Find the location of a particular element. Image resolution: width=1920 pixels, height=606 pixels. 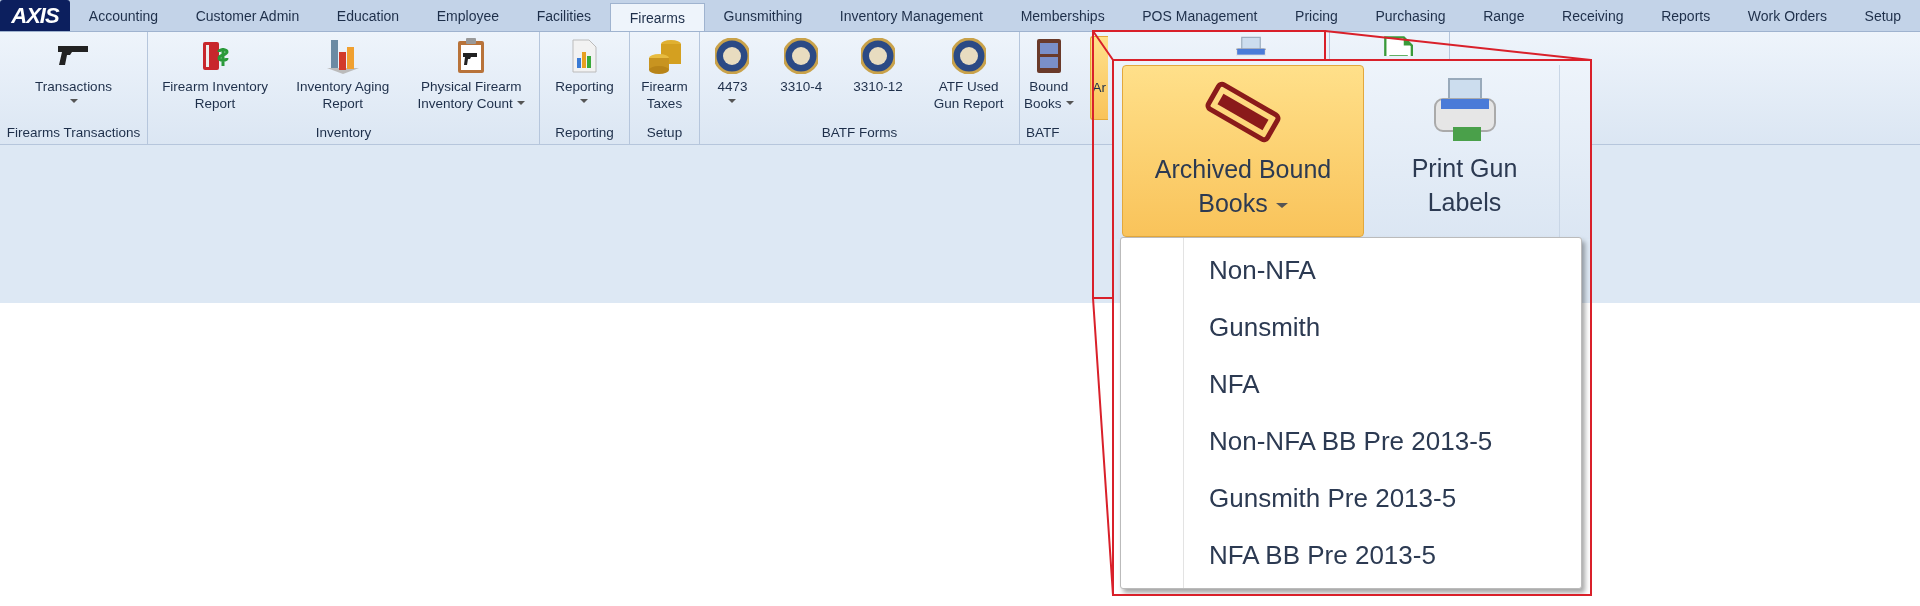

ribbon-button: Bound Books is located at coordinates (1049, 78).